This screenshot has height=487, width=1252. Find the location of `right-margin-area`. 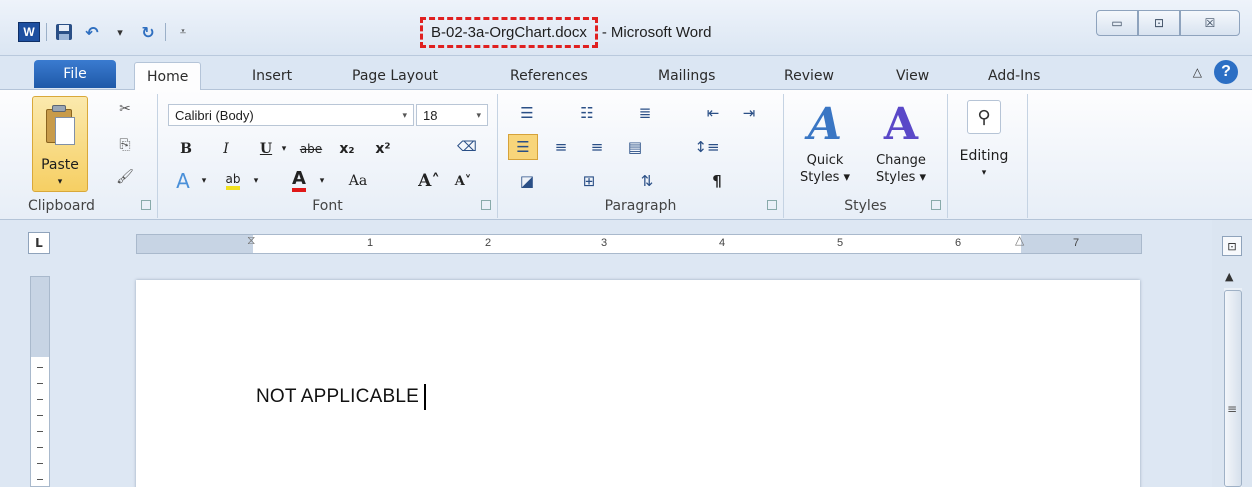

right-margin-area is located at coordinates (1081, 244).